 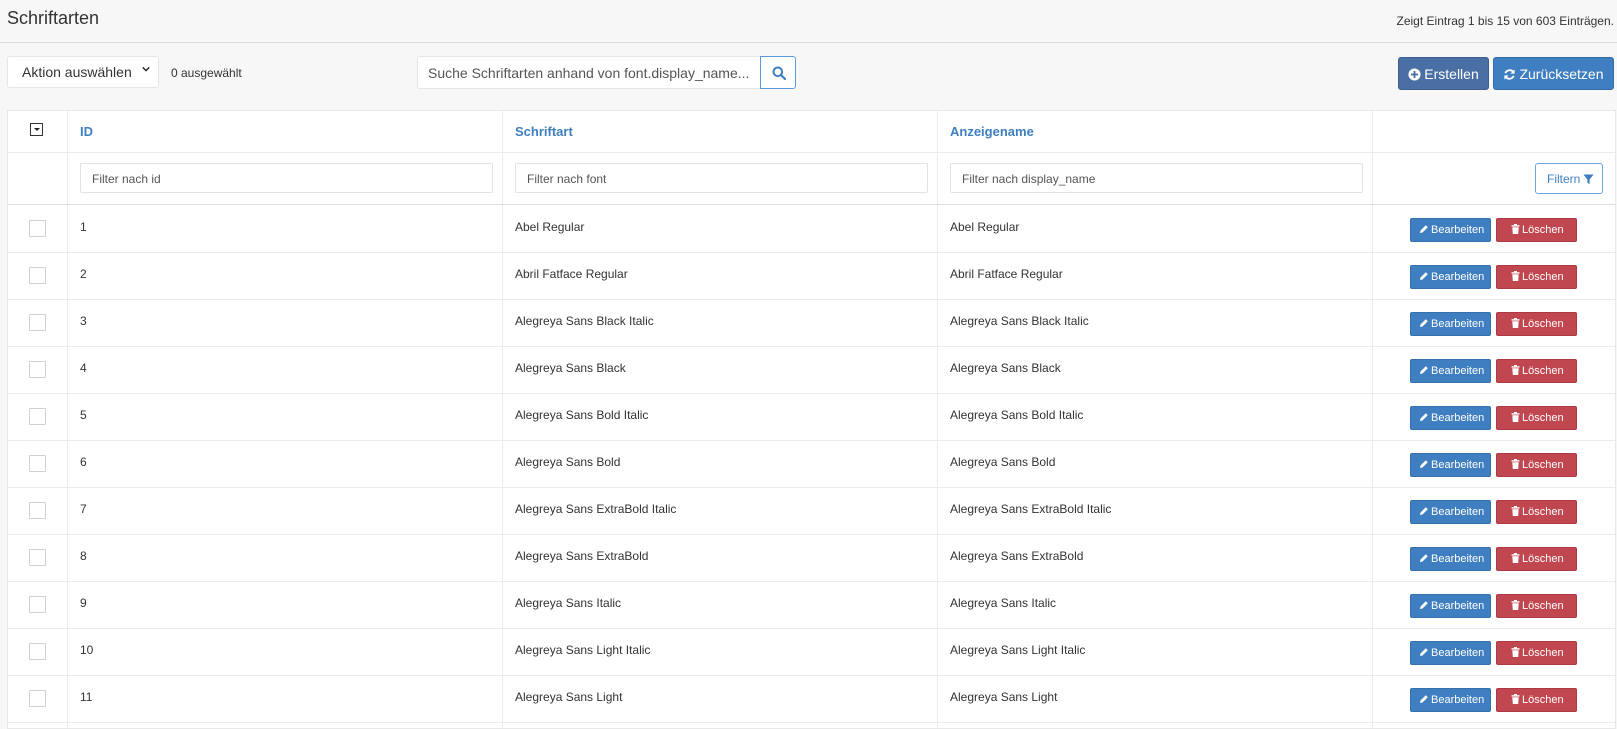 What do you see at coordinates (1451, 74) in the screenshot?
I see `create-label: Erstellen` at bounding box center [1451, 74].